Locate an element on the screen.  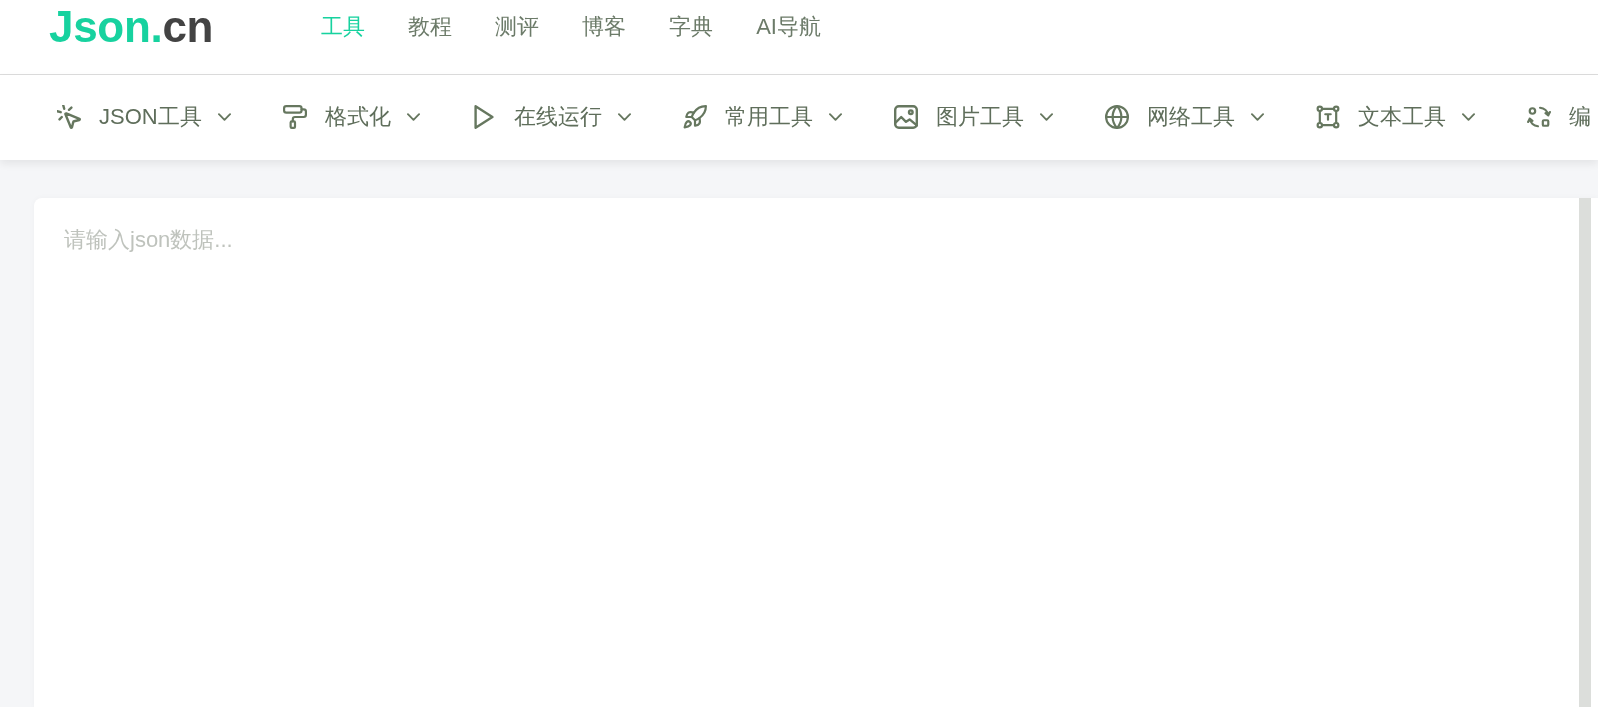
cursor-click-icon is located at coordinates (69, 117).